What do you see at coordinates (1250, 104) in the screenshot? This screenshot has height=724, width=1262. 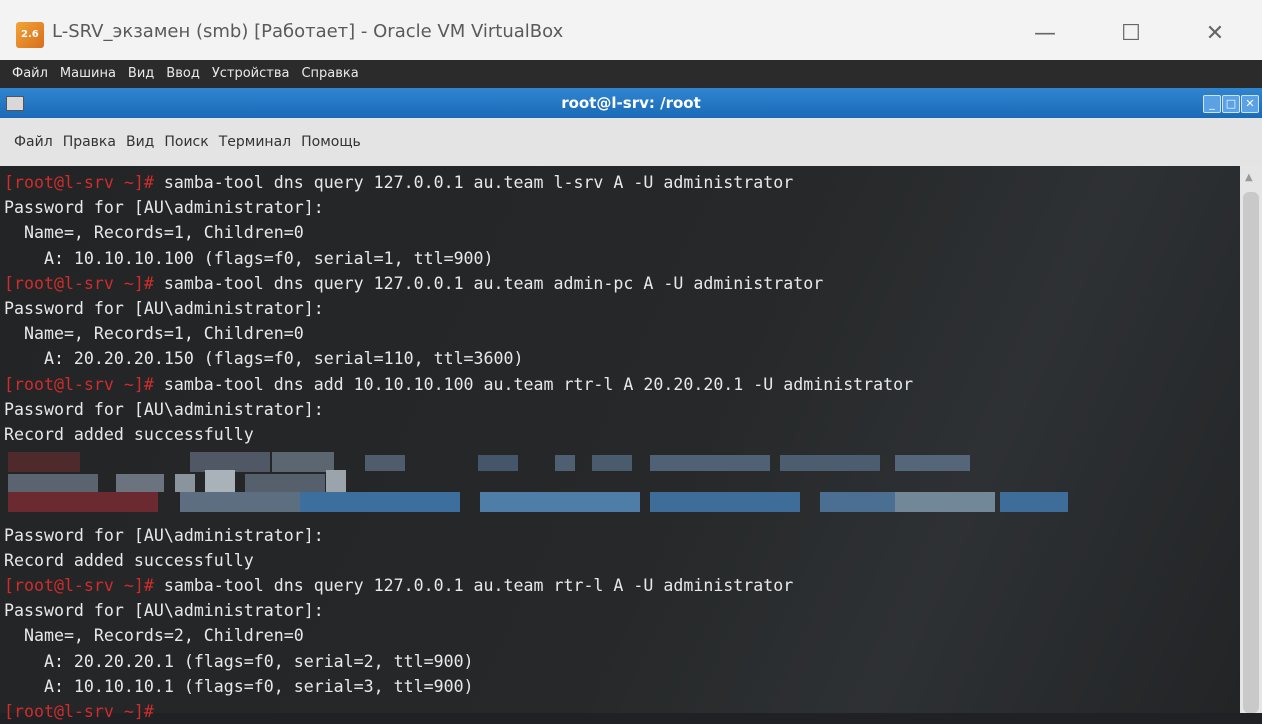 I see `terminal-close-button: ✕` at bounding box center [1250, 104].